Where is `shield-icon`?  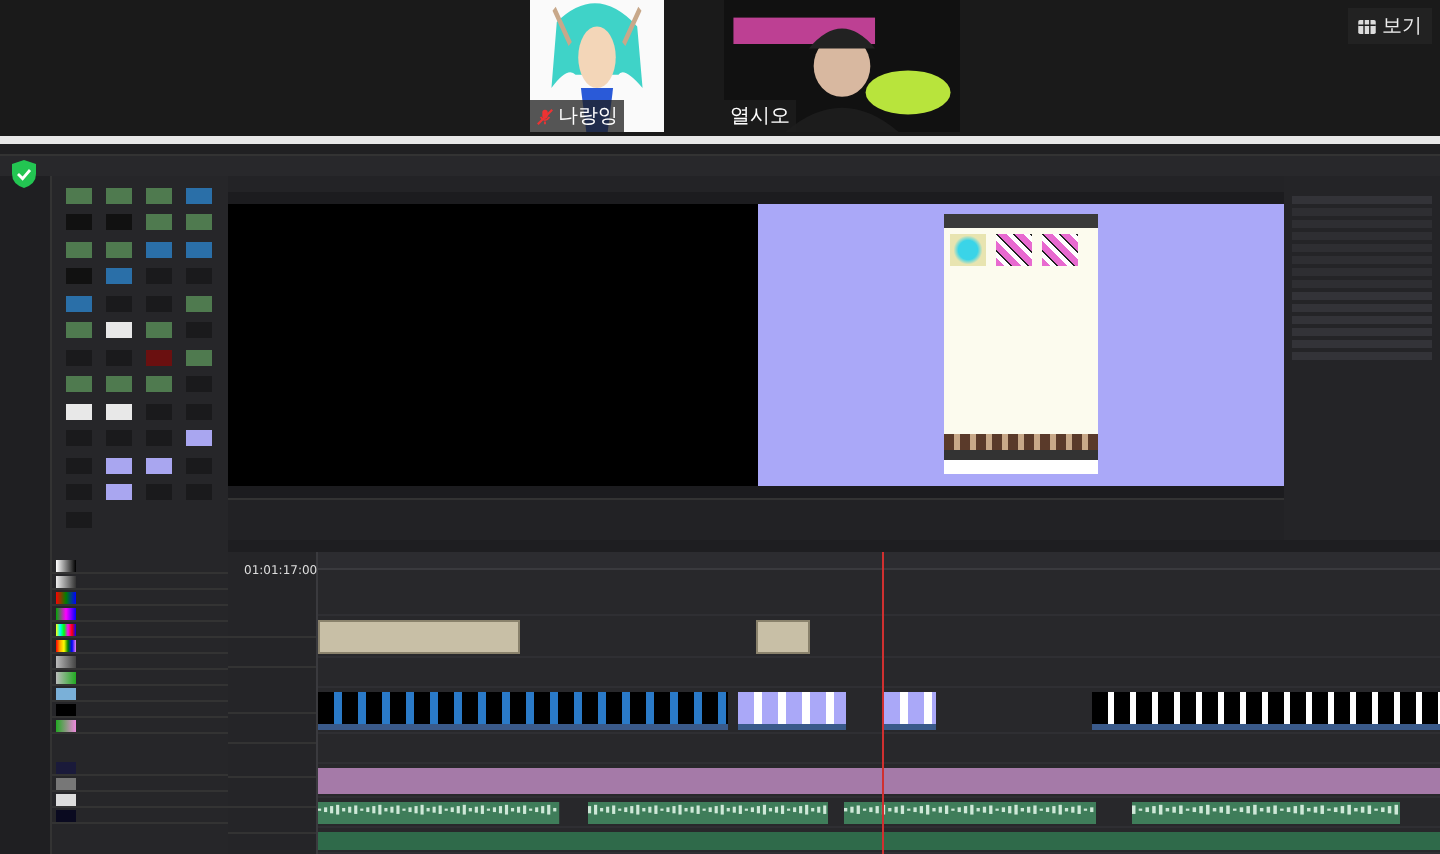
shield-icon is located at coordinates (24, 173).